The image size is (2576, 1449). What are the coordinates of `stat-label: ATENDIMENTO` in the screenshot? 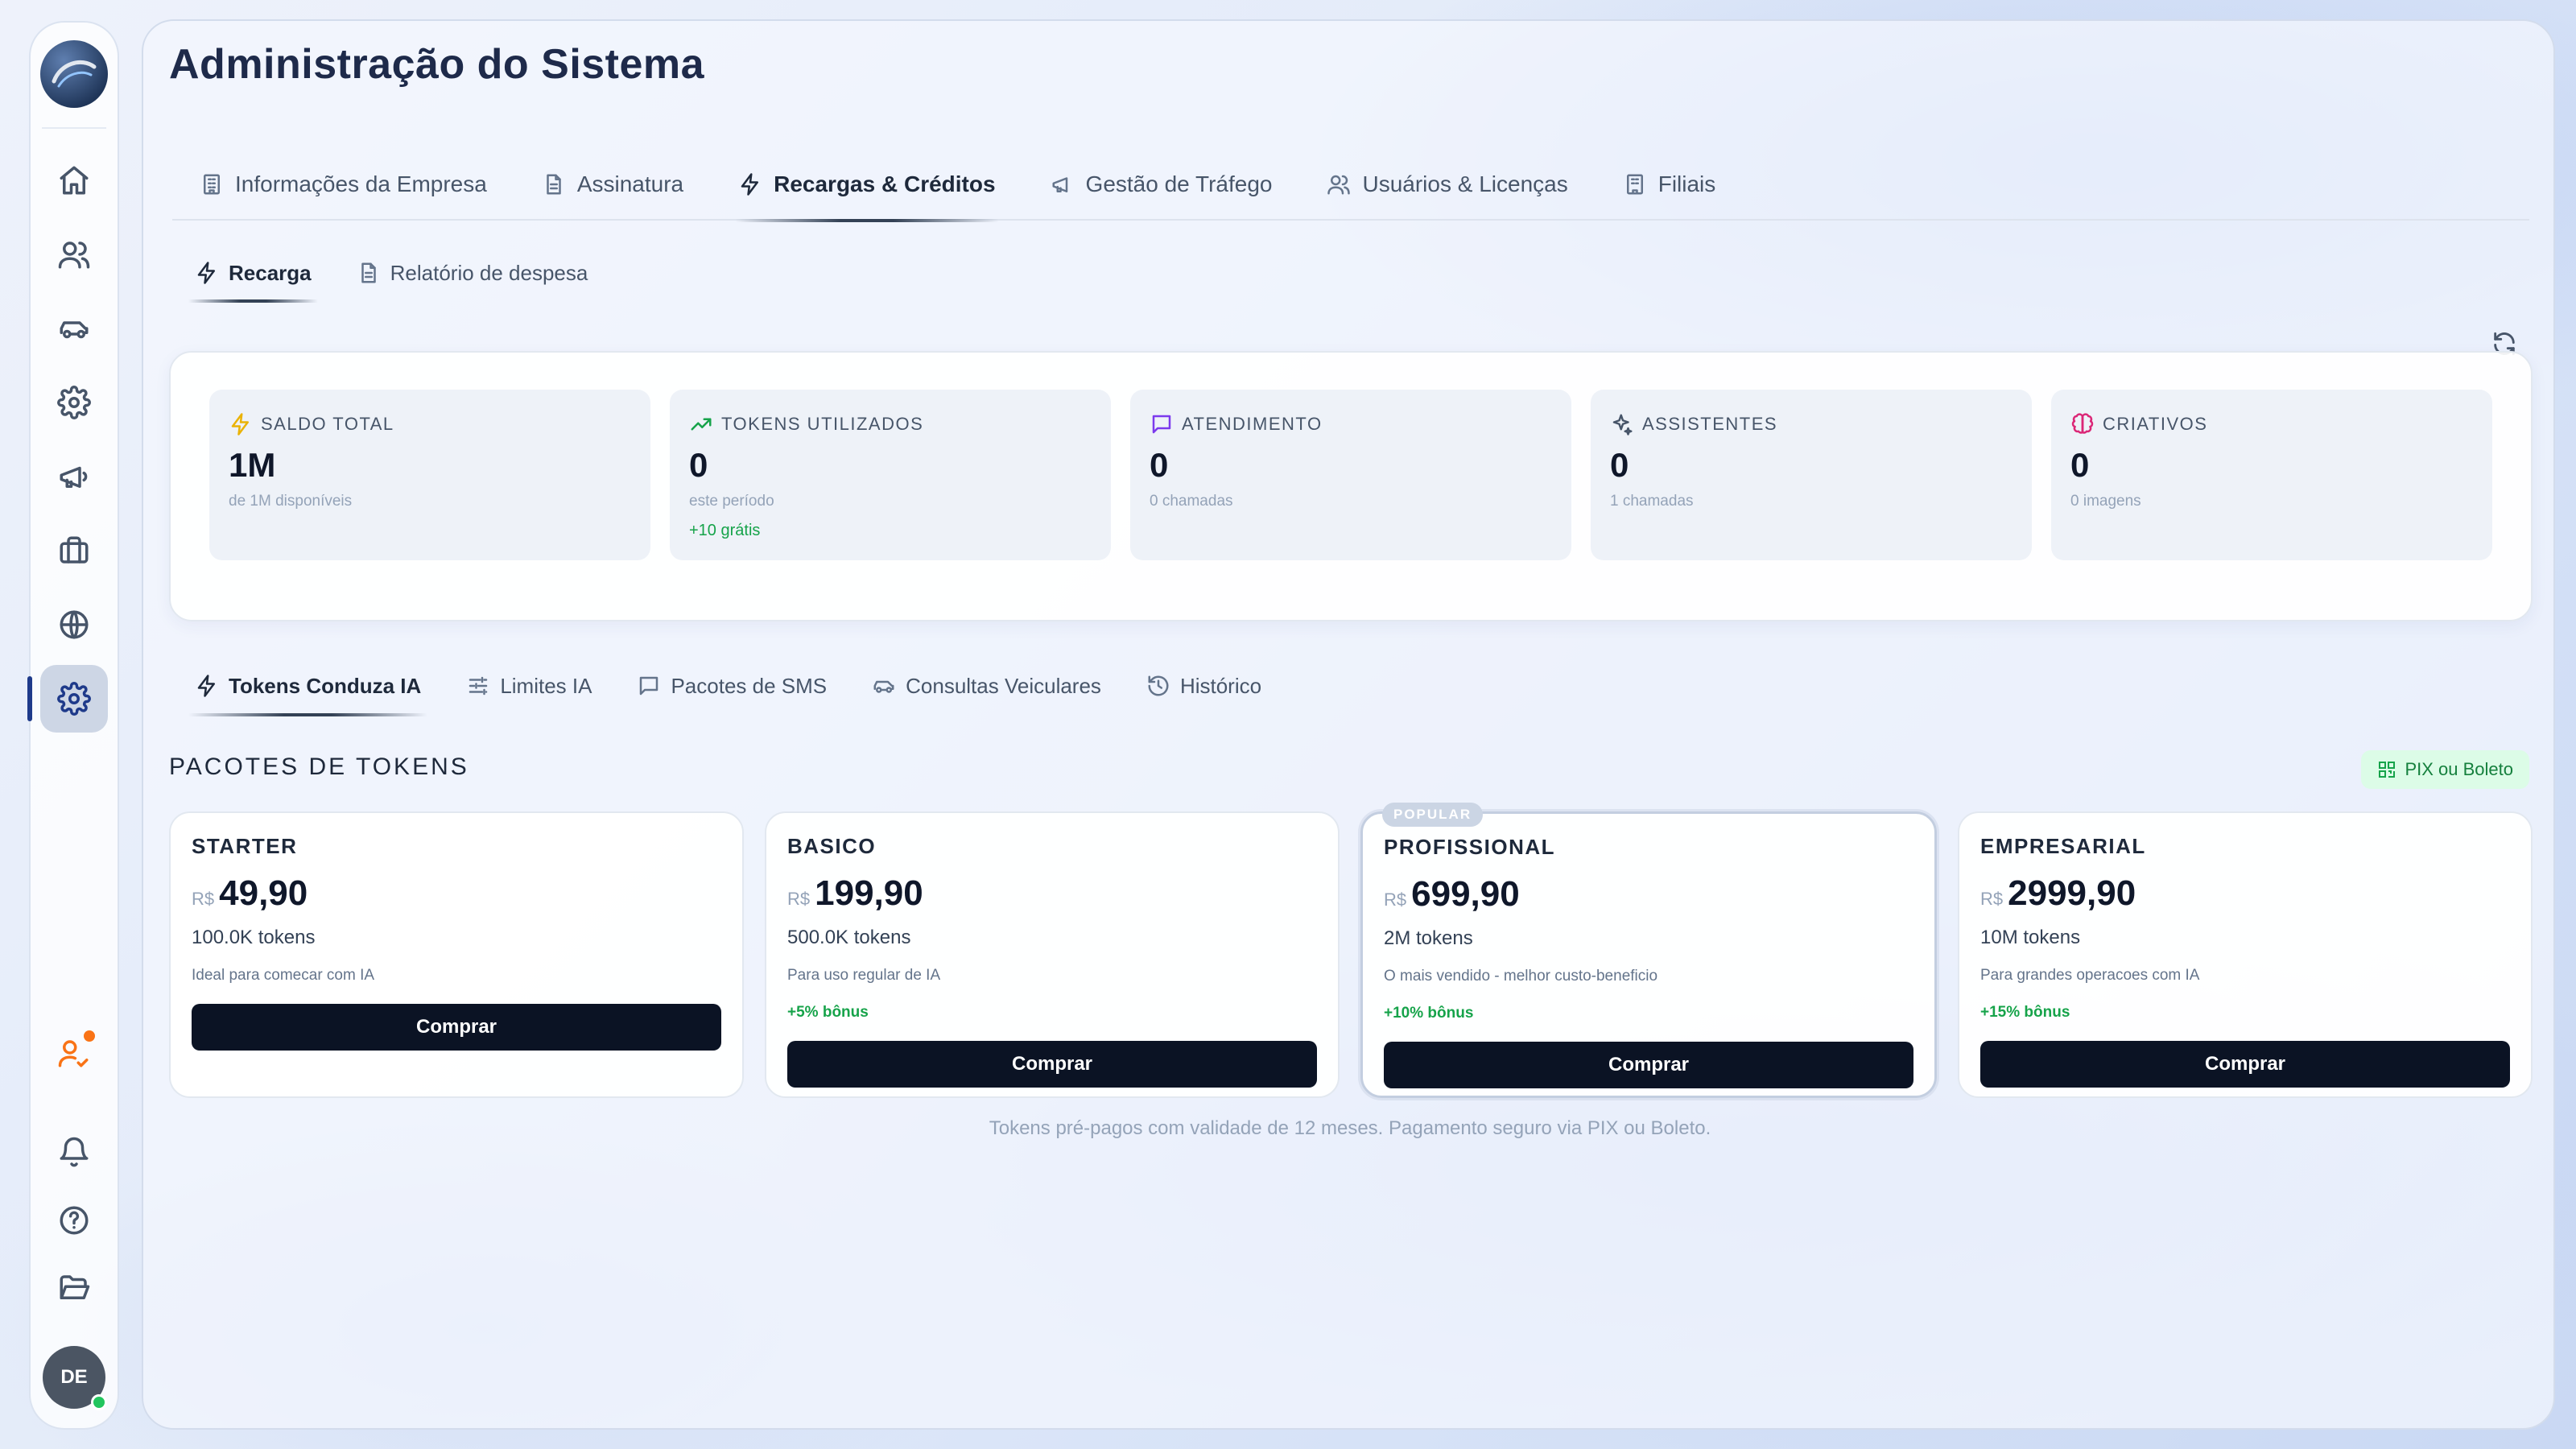 It's located at (1252, 424).